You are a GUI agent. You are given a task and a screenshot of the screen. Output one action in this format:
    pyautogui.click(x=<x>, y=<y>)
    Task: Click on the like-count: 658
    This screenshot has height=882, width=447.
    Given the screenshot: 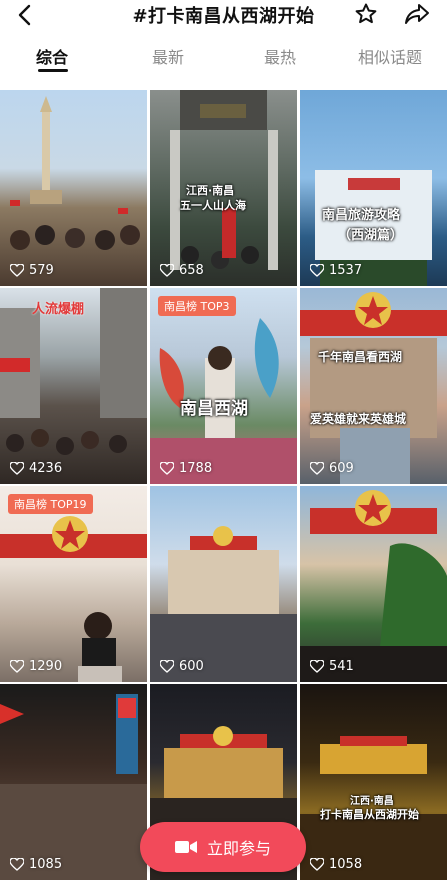 What is the action you would take?
    pyautogui.click(x=182, y=270)
    